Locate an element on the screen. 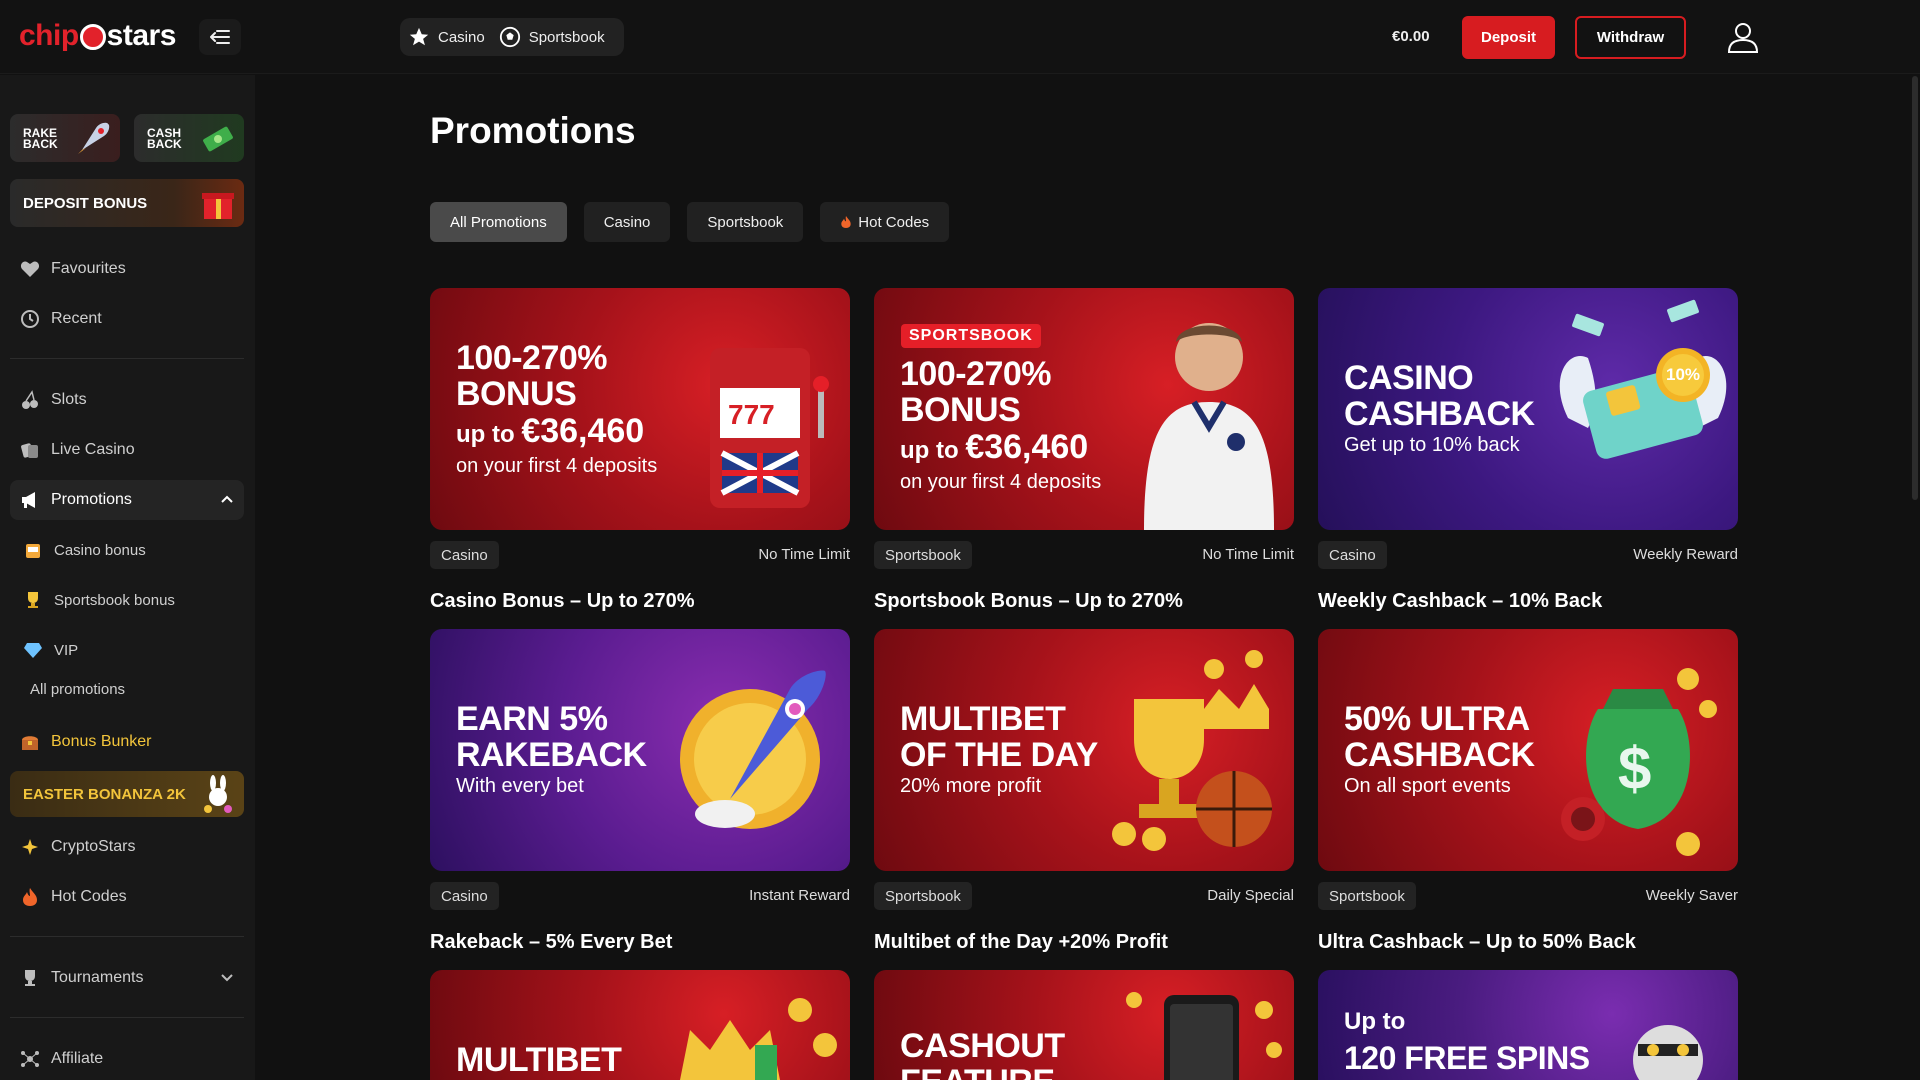 The image size is (1920, 1080). sidebar-item-label: Live Casino is located at coordinates (93, 449).